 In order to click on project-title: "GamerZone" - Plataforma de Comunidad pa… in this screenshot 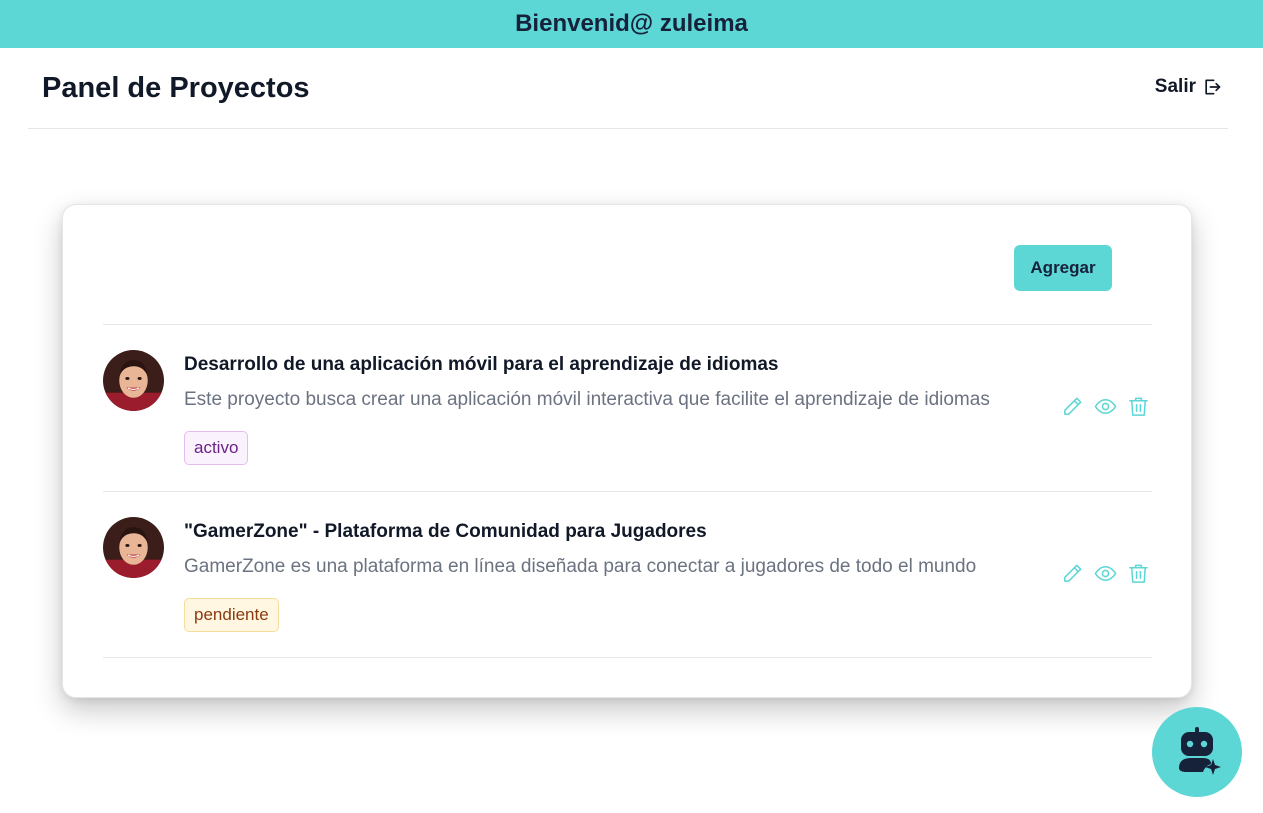, I will do `click(445, 532)`.